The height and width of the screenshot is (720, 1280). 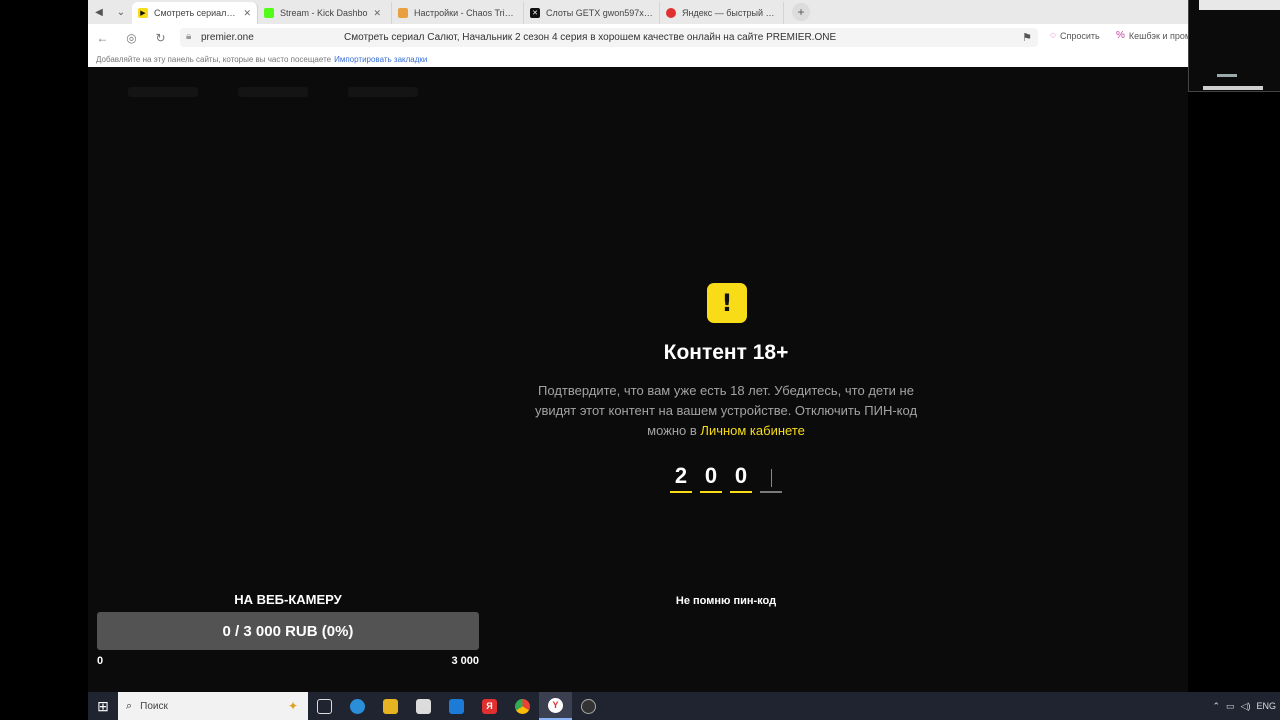 What do you see at coordinates (269, 13) in the screenshot?
I see `kick-favicon-icon` at bounding box center [269, 13].